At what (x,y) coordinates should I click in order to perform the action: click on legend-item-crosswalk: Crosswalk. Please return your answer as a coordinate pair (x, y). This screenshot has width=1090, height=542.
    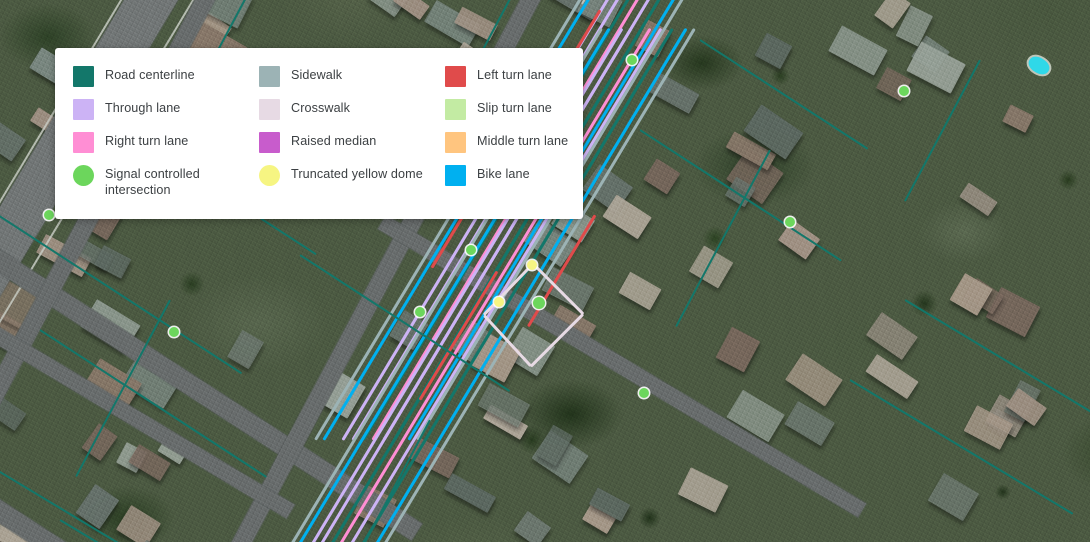
    Looking at the image, I should click on (352, 114).